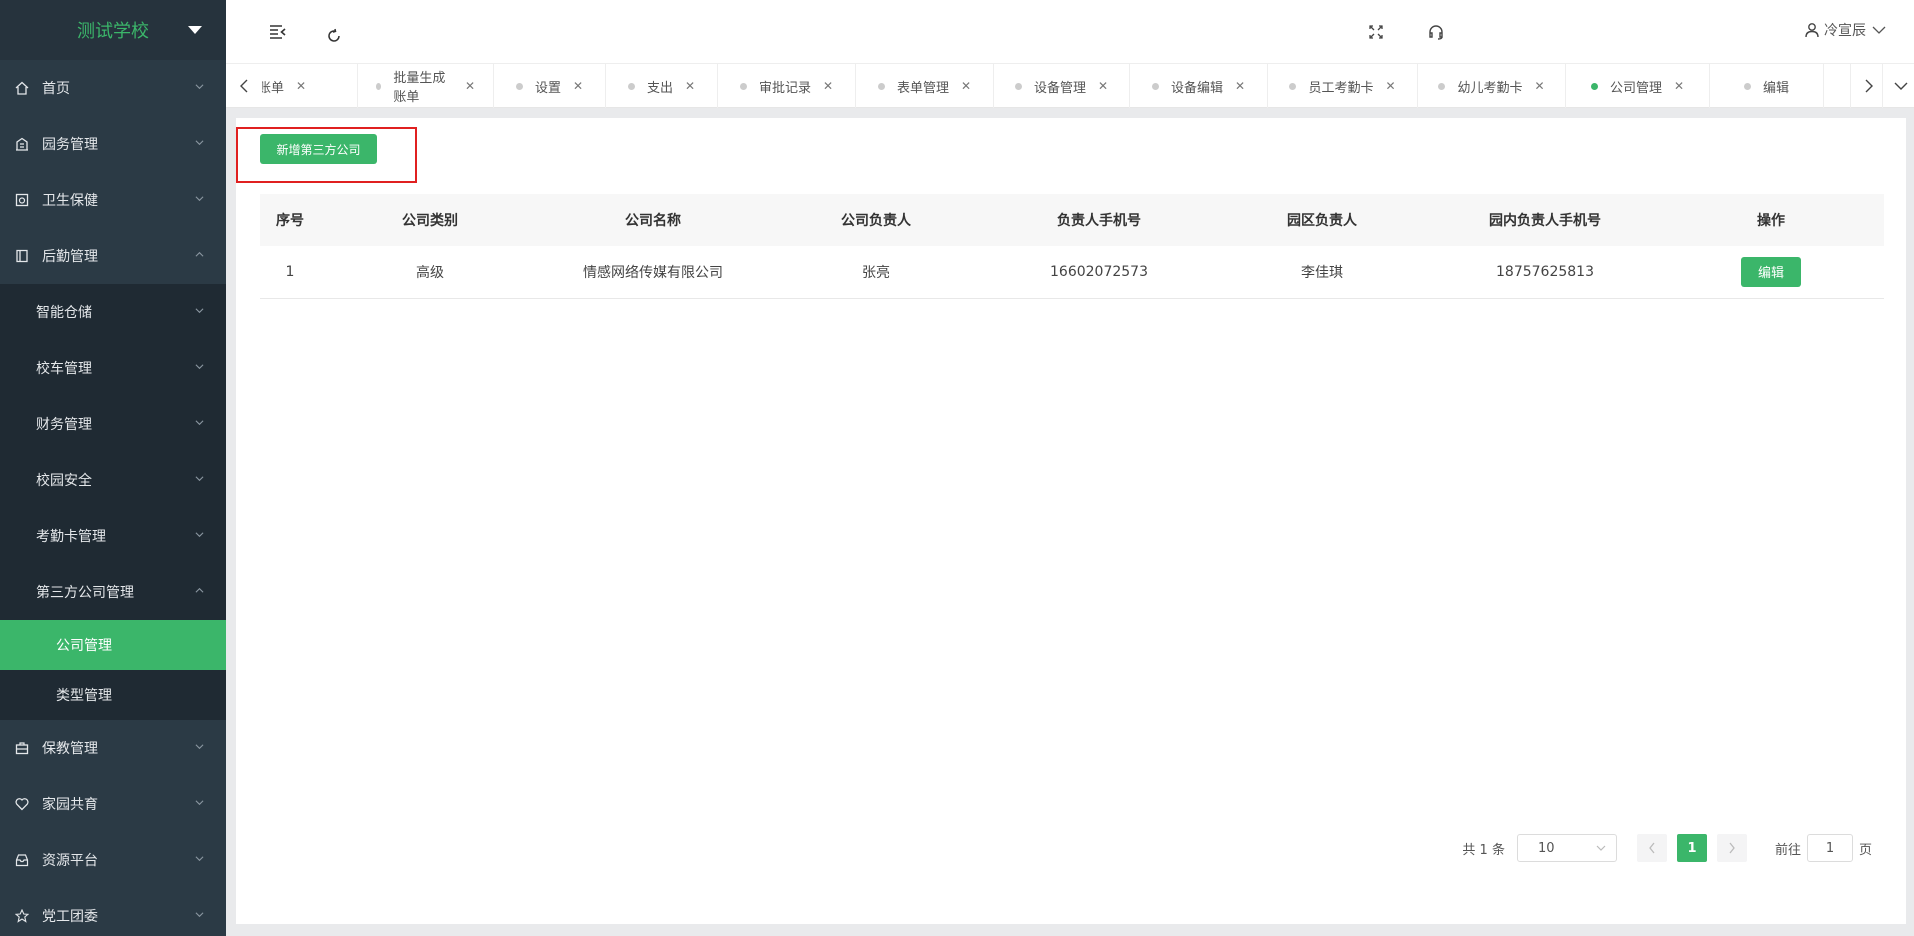 The image size is (1914, 936). I want to click on briefcase-icon, so click(22, 748).